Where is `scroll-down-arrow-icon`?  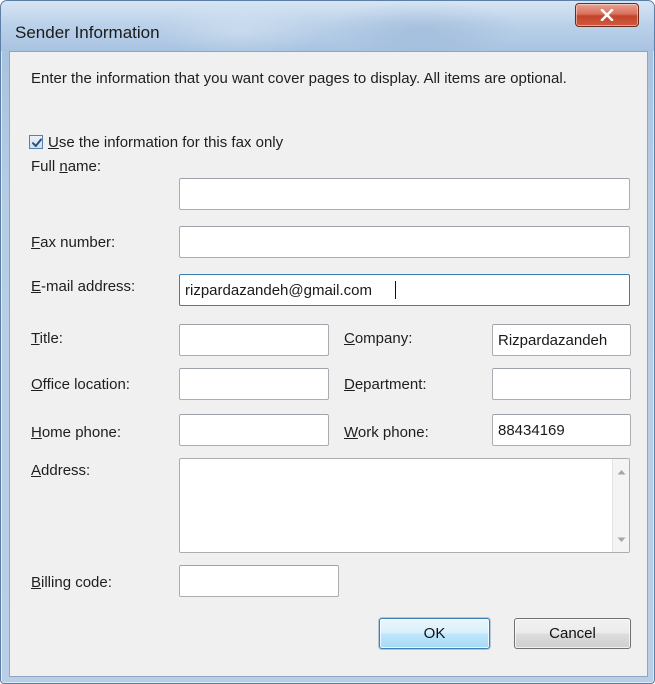 scroll-down-arrow-icon is located at coordinates (621, 539).